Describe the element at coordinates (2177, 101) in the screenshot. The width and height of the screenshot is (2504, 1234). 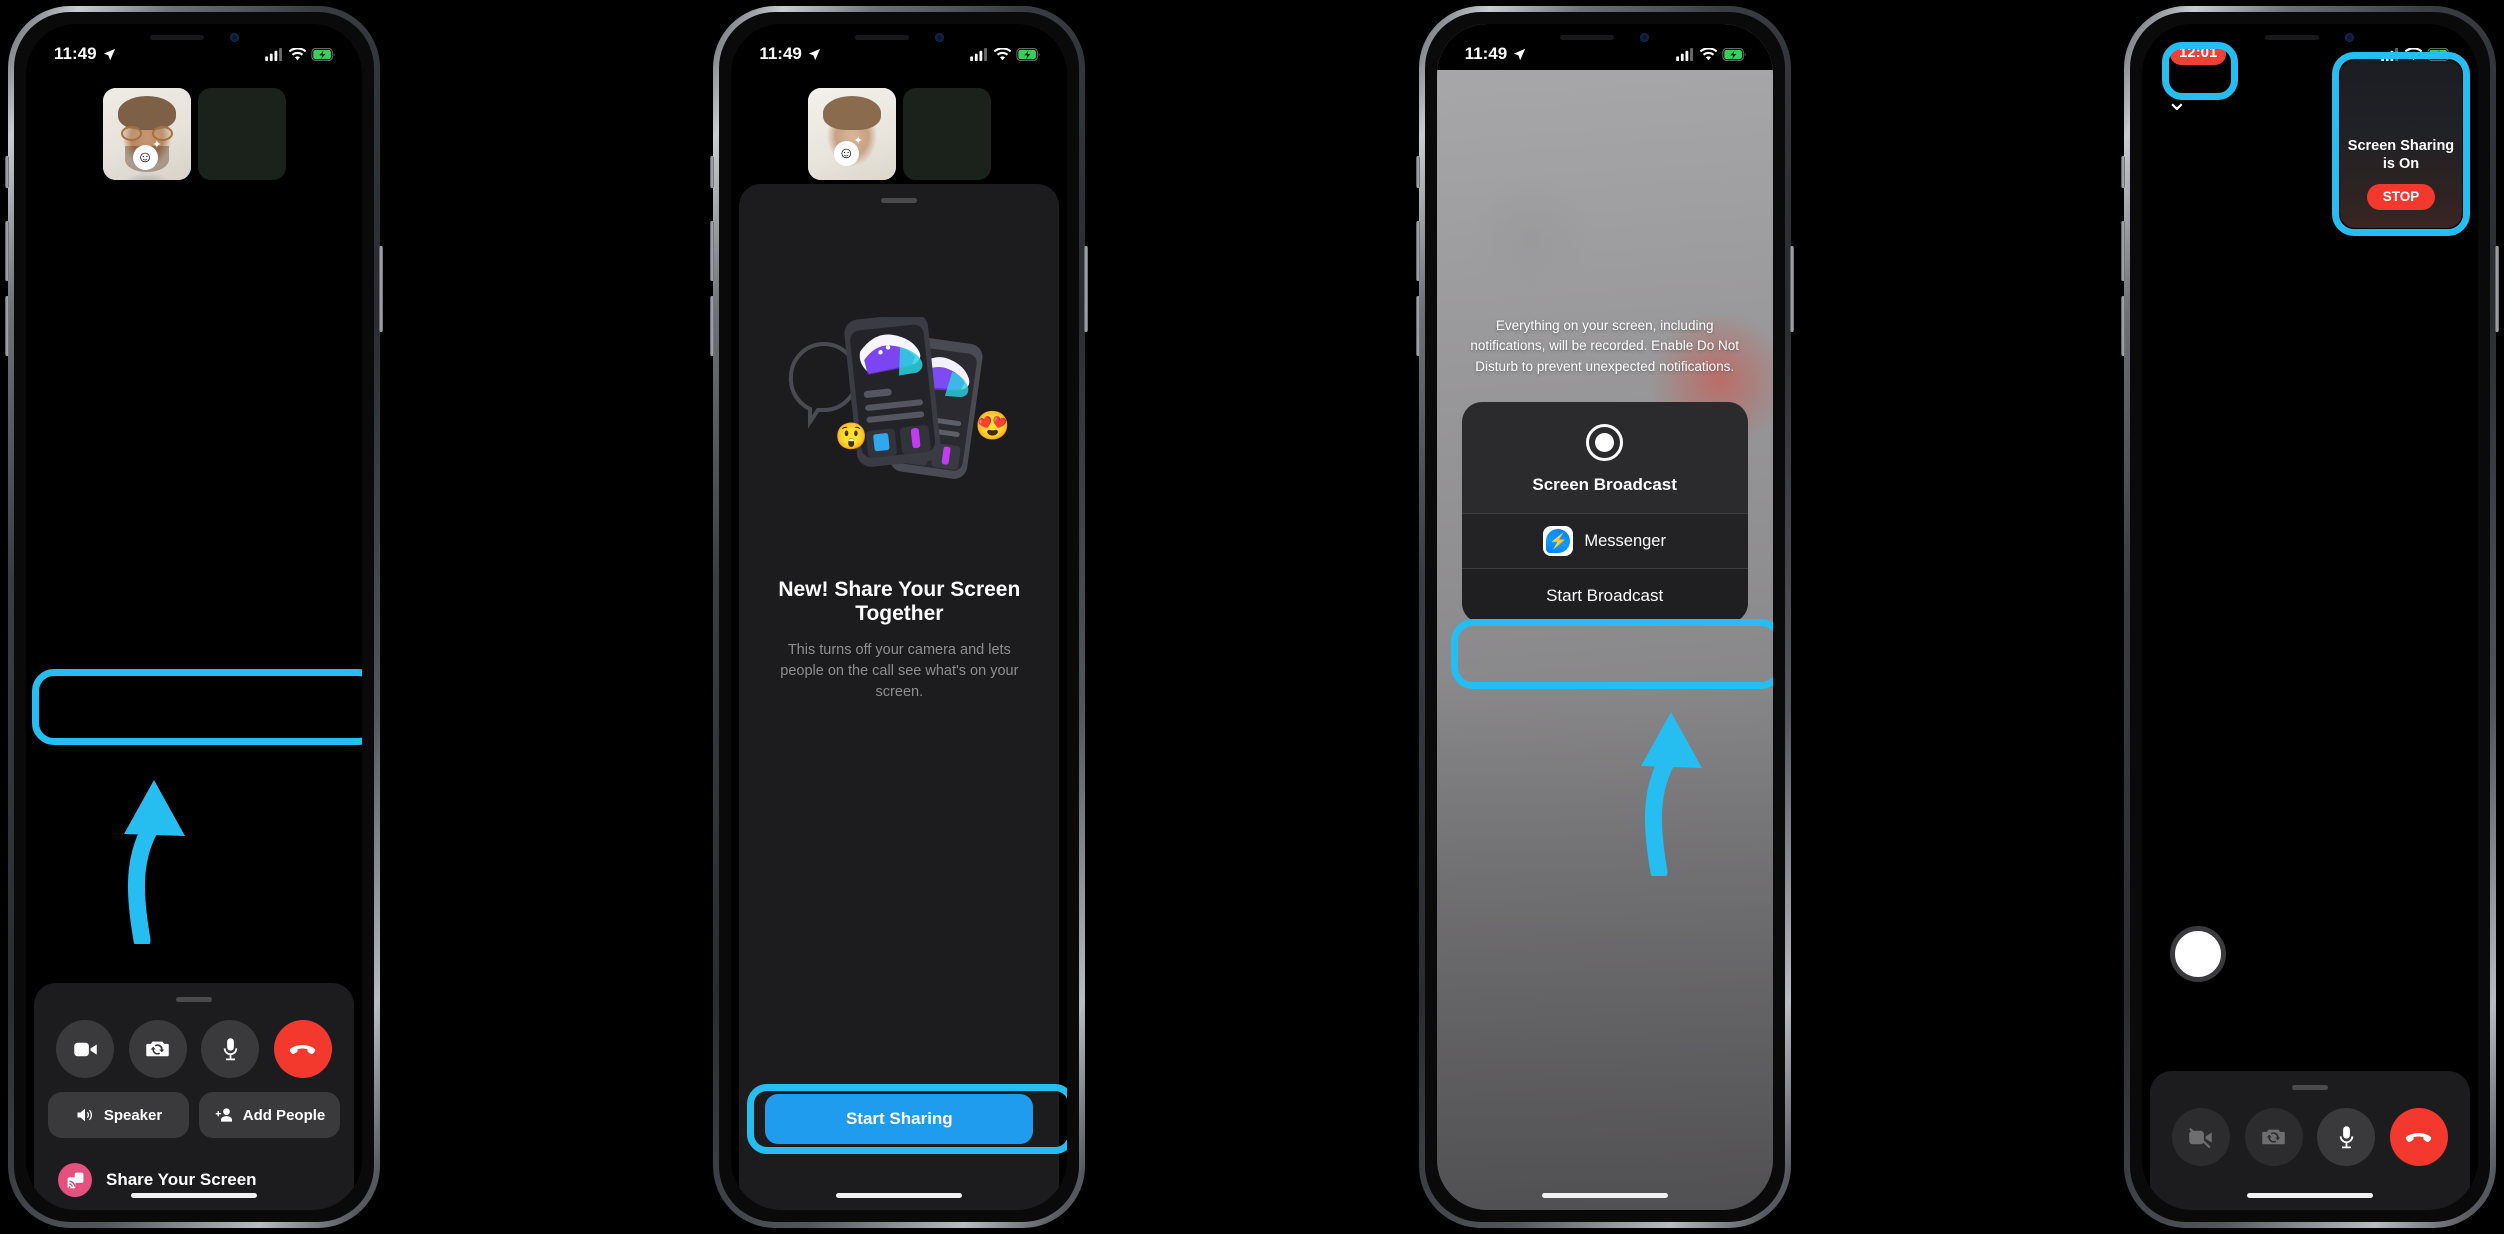
I see `chevron-down-icon: ⌄` at that location.